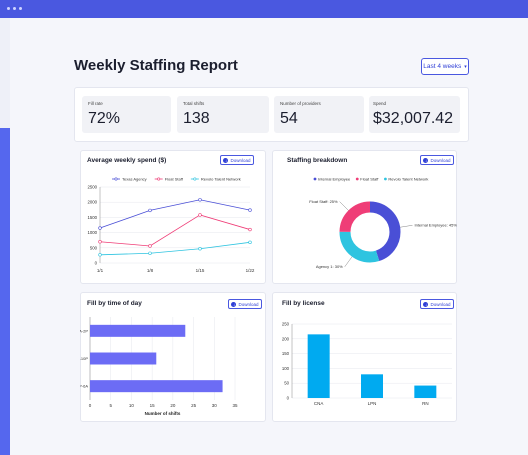 The width and height of the screenshot is (528, 455). Describe the element at coordinates (317, 160) in the screenshot. I see `card-title: Staffing breakdown` at that location.